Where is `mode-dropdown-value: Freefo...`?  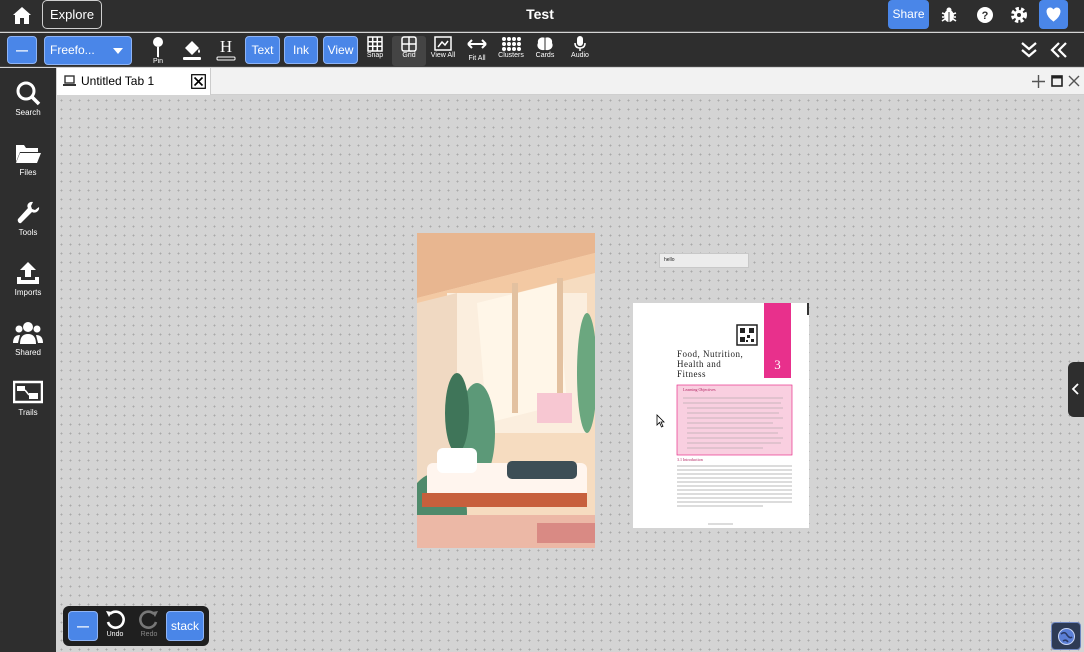 mode-dropdown-value: Freefo... is located at coordinates (72, 50).